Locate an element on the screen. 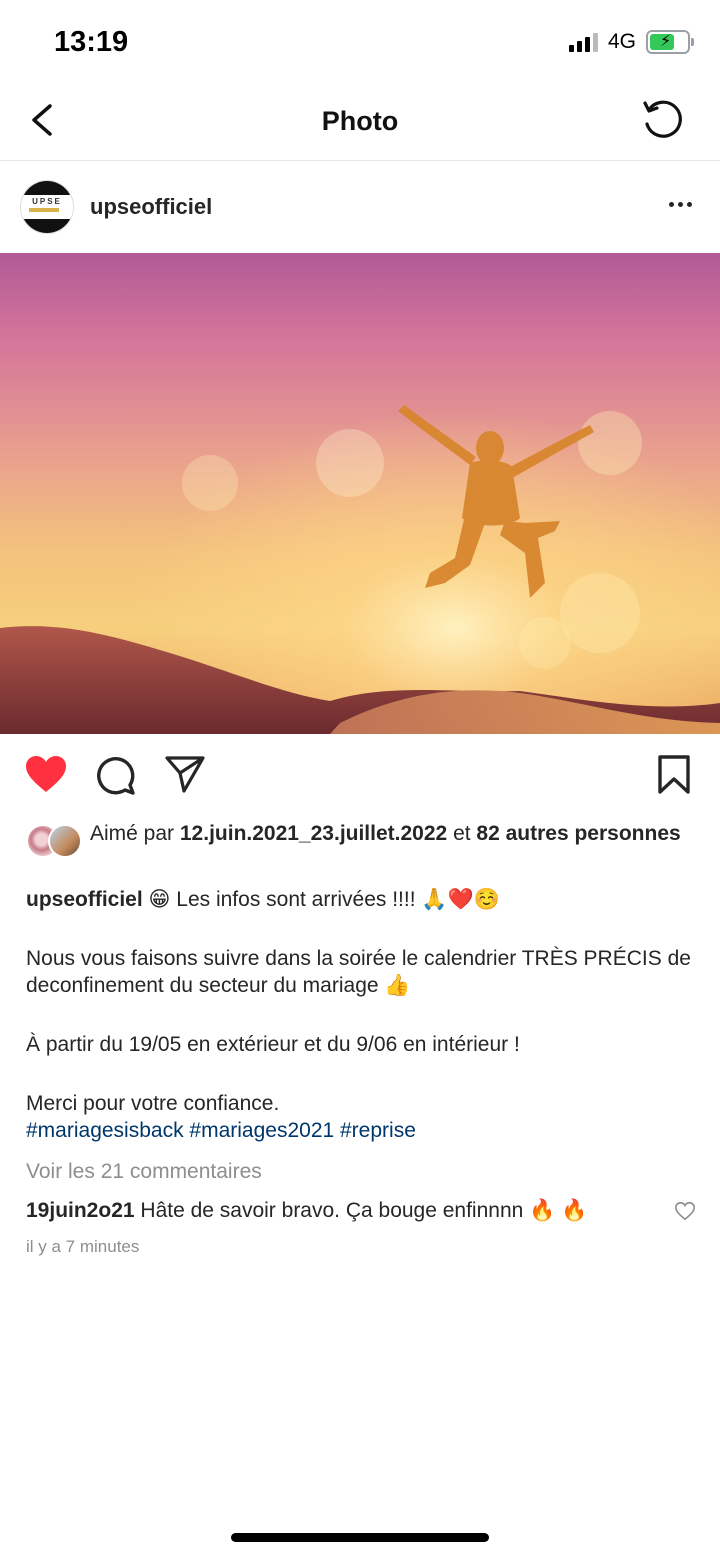 This screenshot has width=720, height=1557. liker-avatars is located at coordinates (54, 841).